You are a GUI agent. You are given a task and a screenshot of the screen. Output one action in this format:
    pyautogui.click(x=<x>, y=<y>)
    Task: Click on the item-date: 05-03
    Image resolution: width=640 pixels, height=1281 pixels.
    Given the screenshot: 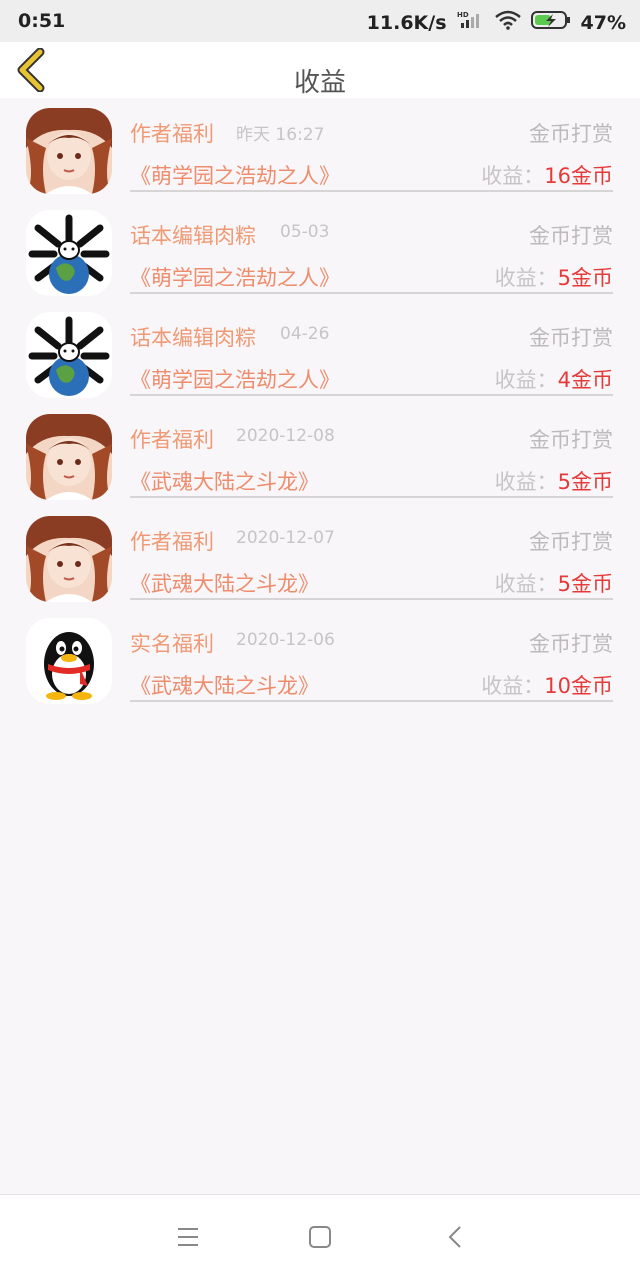 What is the action you would take?
    pyautogui.click(x=305, y=232)
    